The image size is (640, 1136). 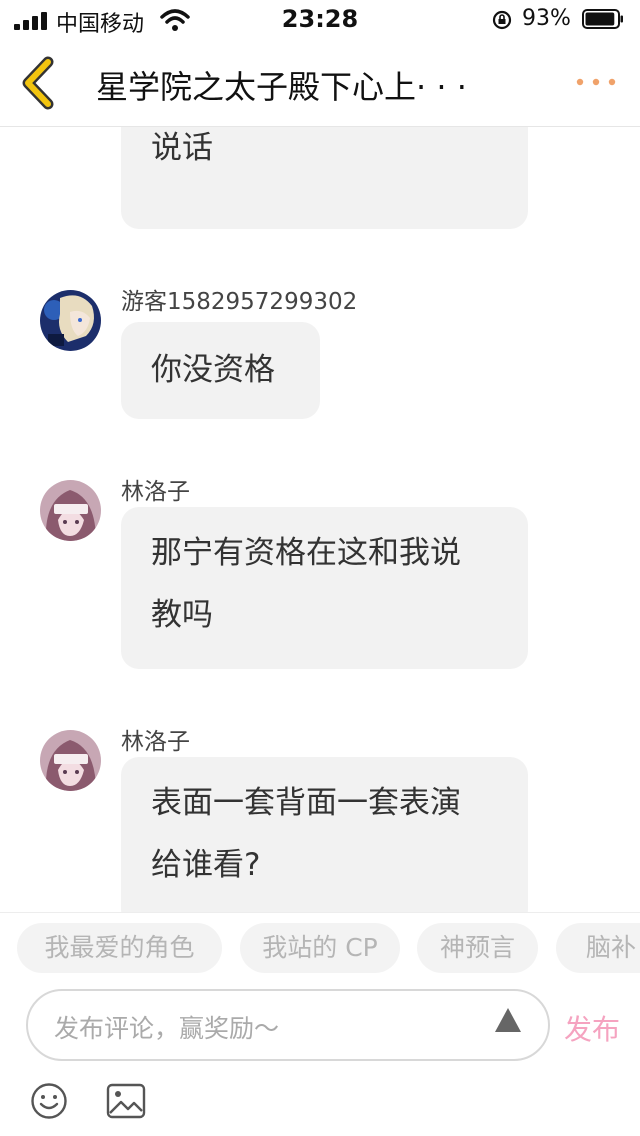 What do you see at coordinates (239, 302) in the screenshot?
I see `username: 游客1582957299302` at bounding box center [239, 302].